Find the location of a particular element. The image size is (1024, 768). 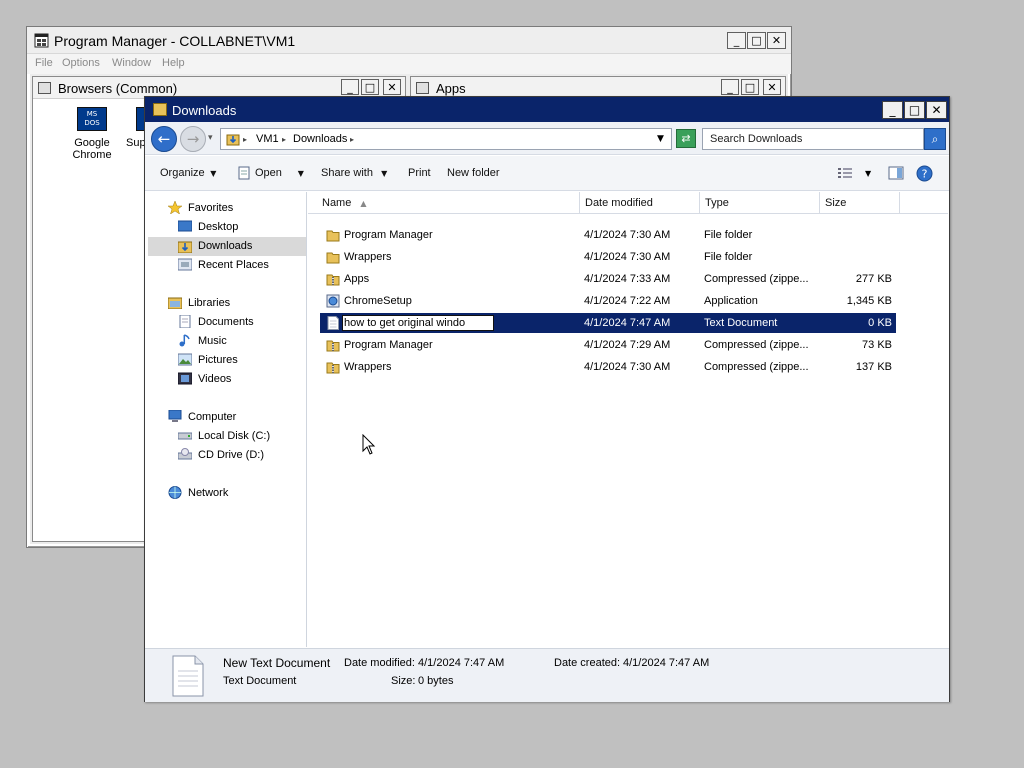

new-folder-button: New folder is located at coordinates (473, 173).